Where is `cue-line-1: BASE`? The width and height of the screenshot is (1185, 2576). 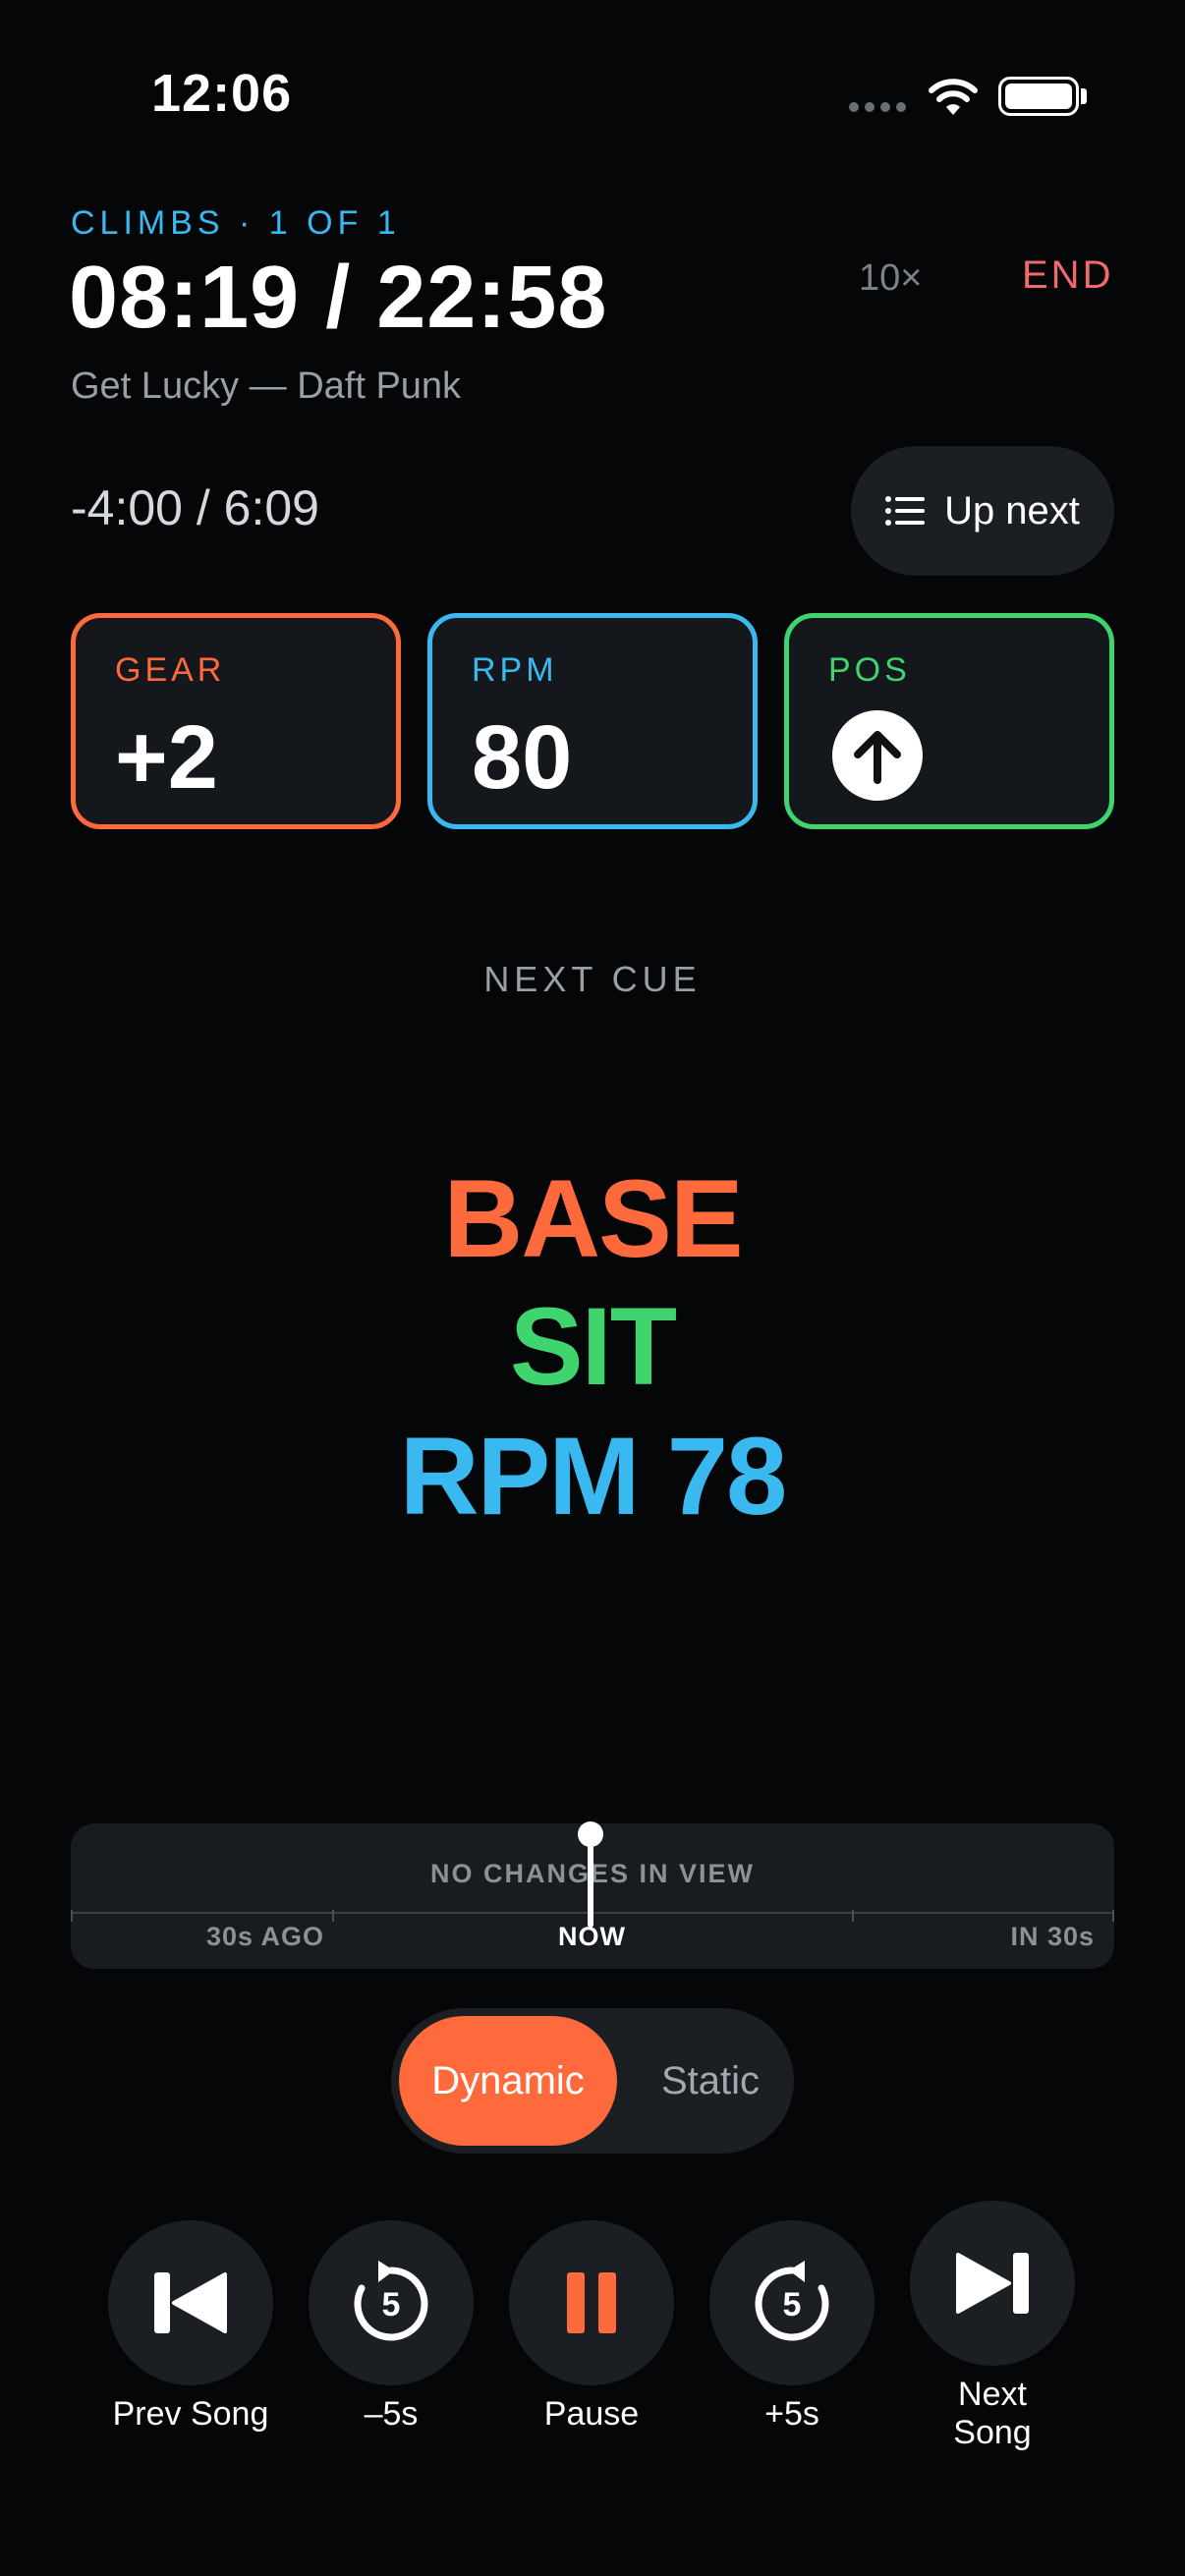 cue-line-1: BASE is located at coordinates (593, 1218).